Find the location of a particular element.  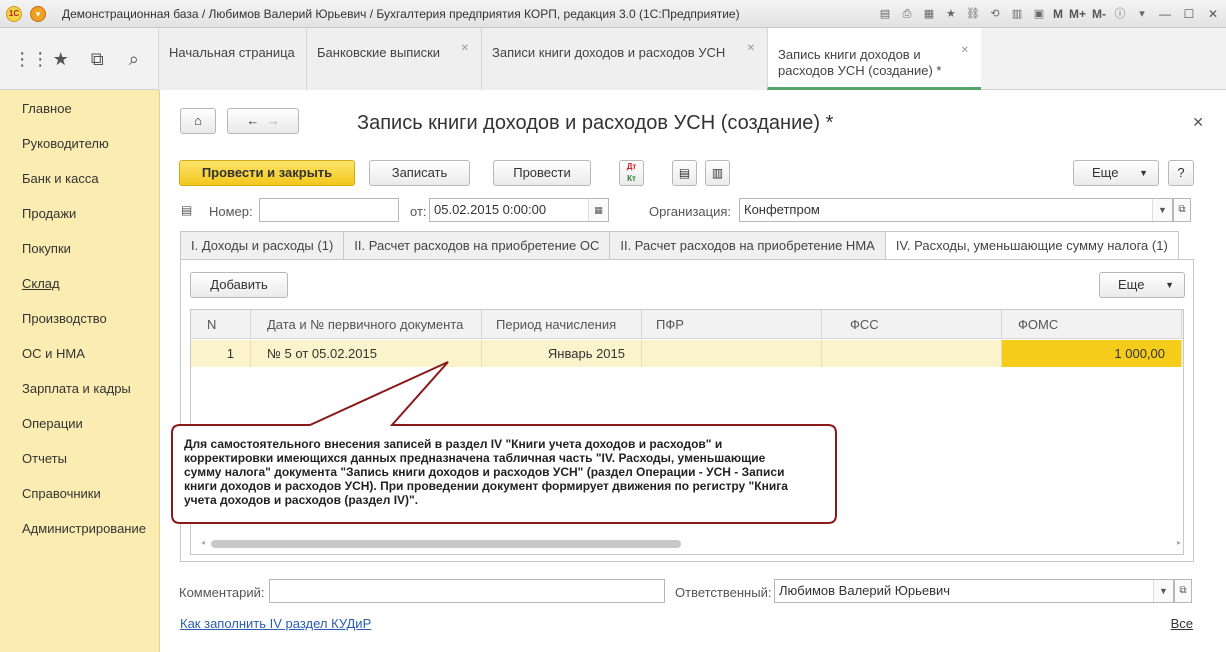

main-menu-button: ▾ is located at coordinates (38, 14).